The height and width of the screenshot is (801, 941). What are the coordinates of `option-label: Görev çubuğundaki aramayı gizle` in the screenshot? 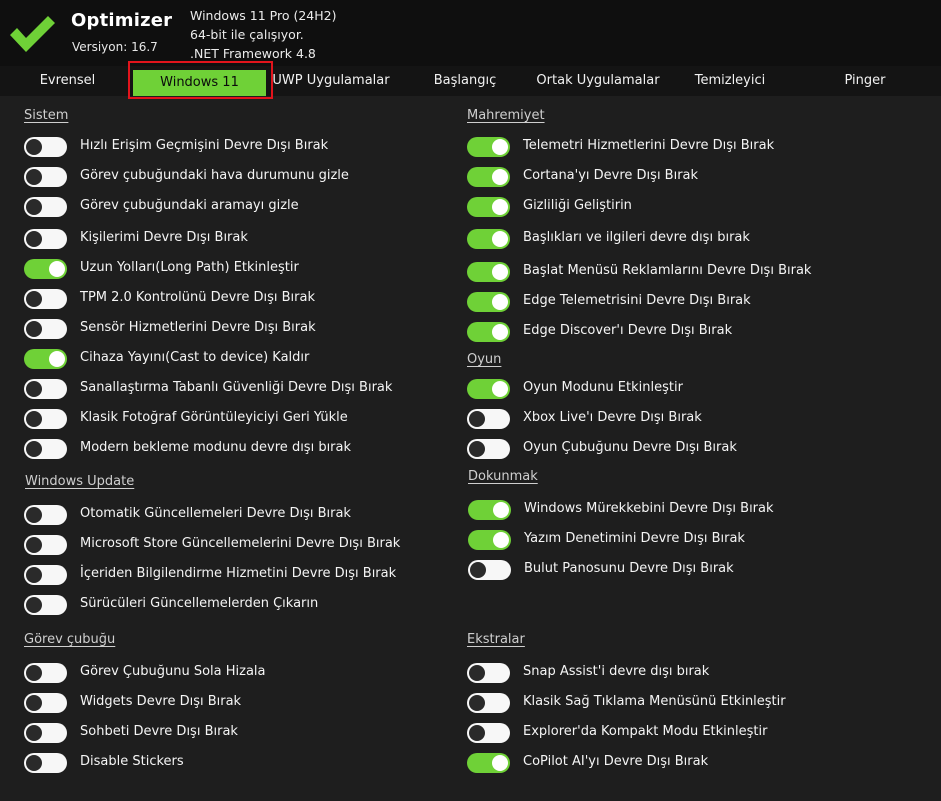 It's located at (189, 205).